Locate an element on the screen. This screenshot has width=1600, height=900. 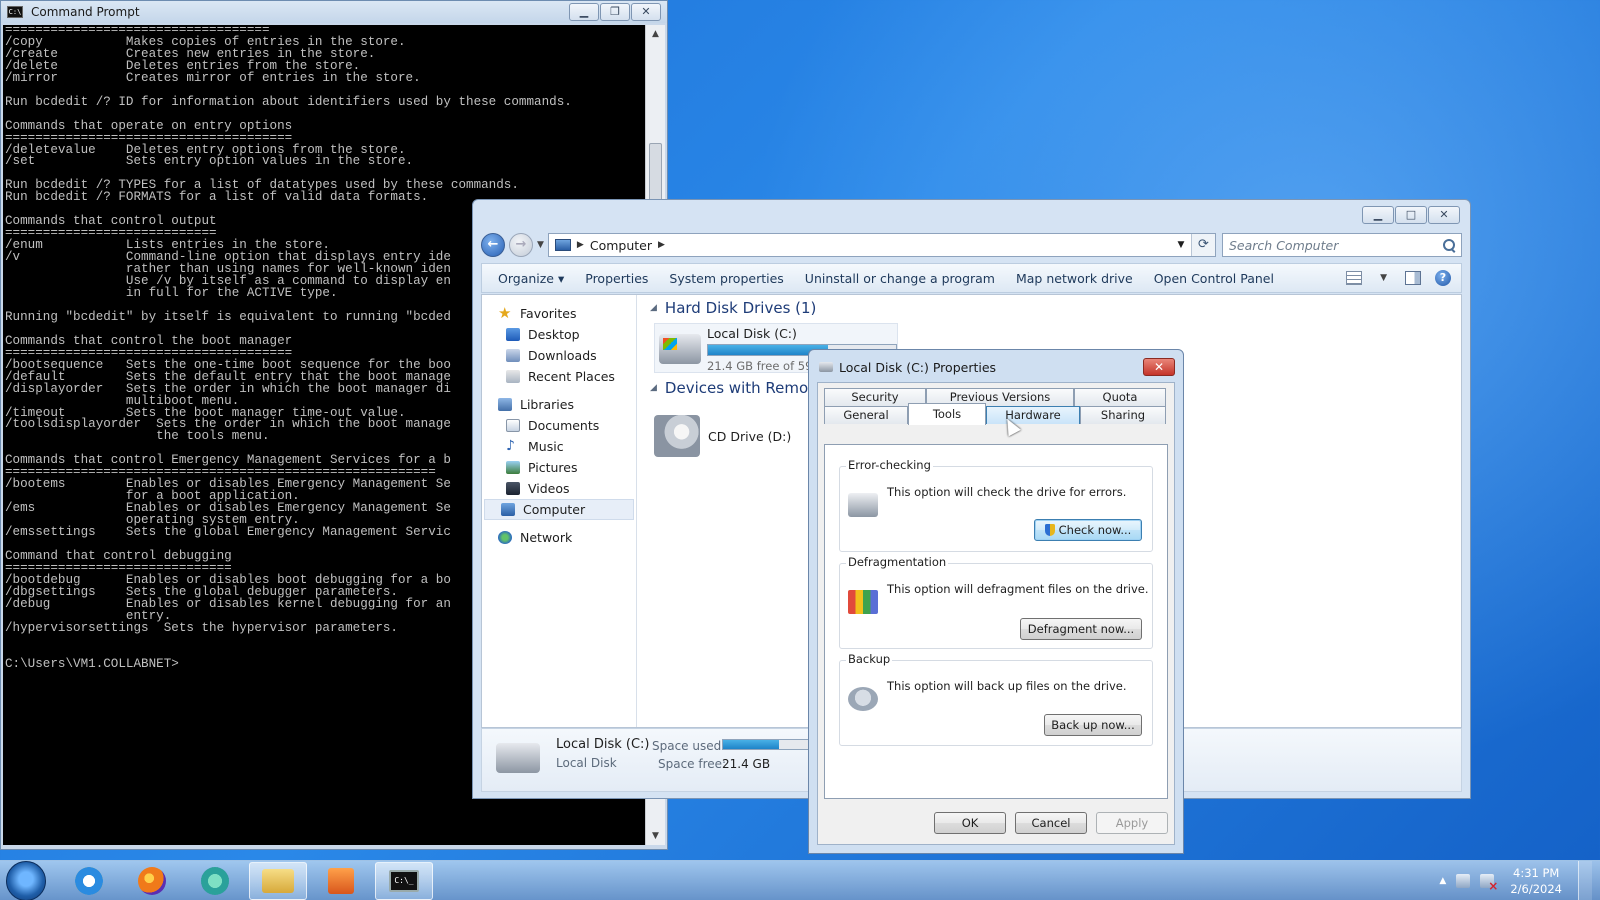
address-dropdown-icon: ▼ is located at coordinates (1181, 245).